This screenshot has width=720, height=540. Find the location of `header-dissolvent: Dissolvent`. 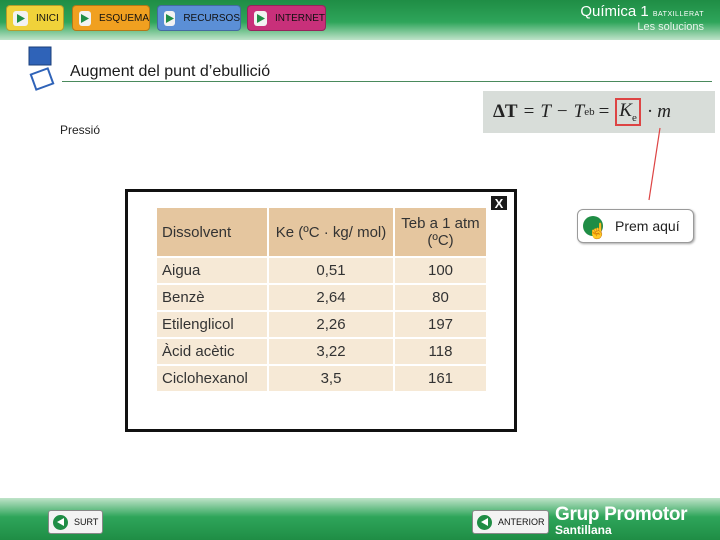

header-dissolvent: Dissolvent is located at coordinates (212, 232).